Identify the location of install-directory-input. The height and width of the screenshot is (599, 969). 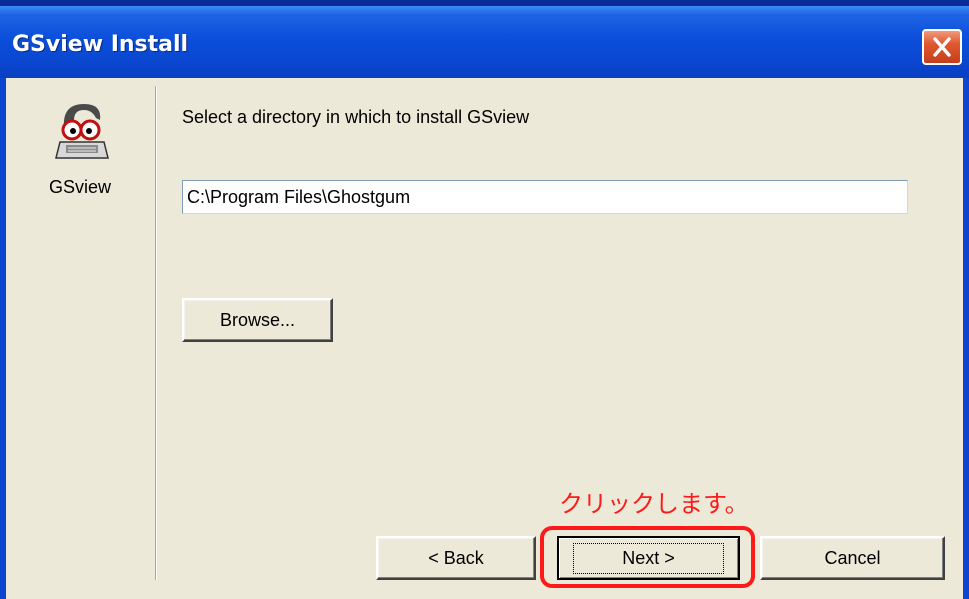
(545, 197).